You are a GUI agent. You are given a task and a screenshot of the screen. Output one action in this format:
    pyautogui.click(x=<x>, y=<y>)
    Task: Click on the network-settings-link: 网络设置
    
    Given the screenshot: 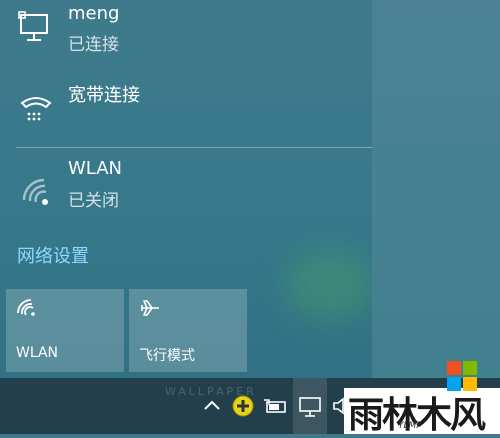 What is the action you would take?
    pyautogui.click(x=53, y=255)
    